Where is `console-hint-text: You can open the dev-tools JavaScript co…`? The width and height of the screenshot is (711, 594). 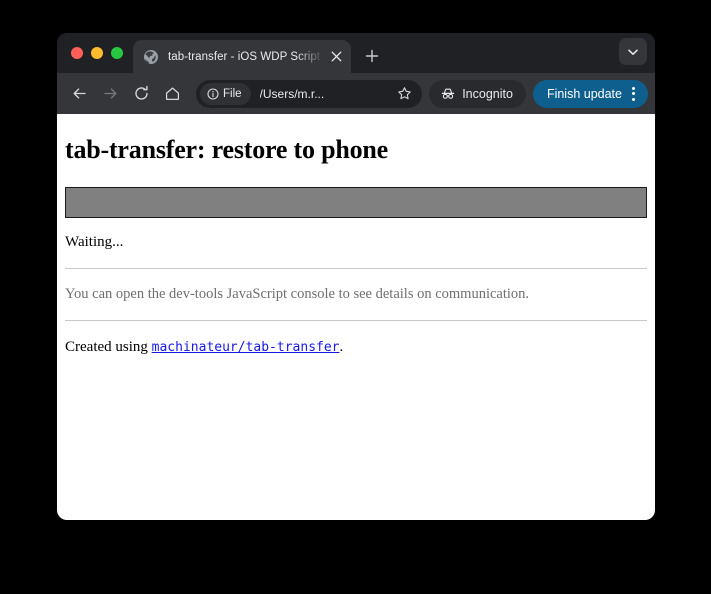 console-hint-text: You can open the dev-tools JavaScript co… is located at coordinates (297, 294).